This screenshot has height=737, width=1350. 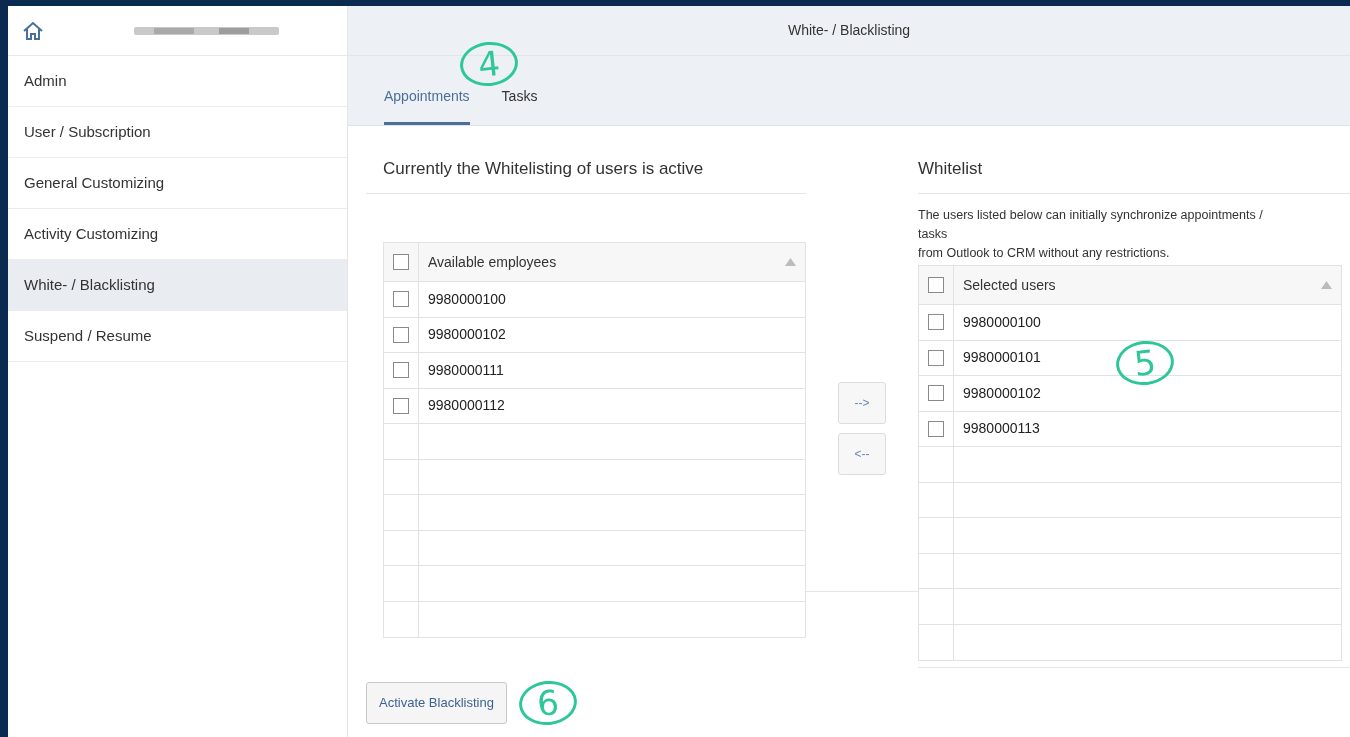 What do you see at coordinates (33, 30) in the screenshot?
I see `home-icon` at bounding box center [33, 30].